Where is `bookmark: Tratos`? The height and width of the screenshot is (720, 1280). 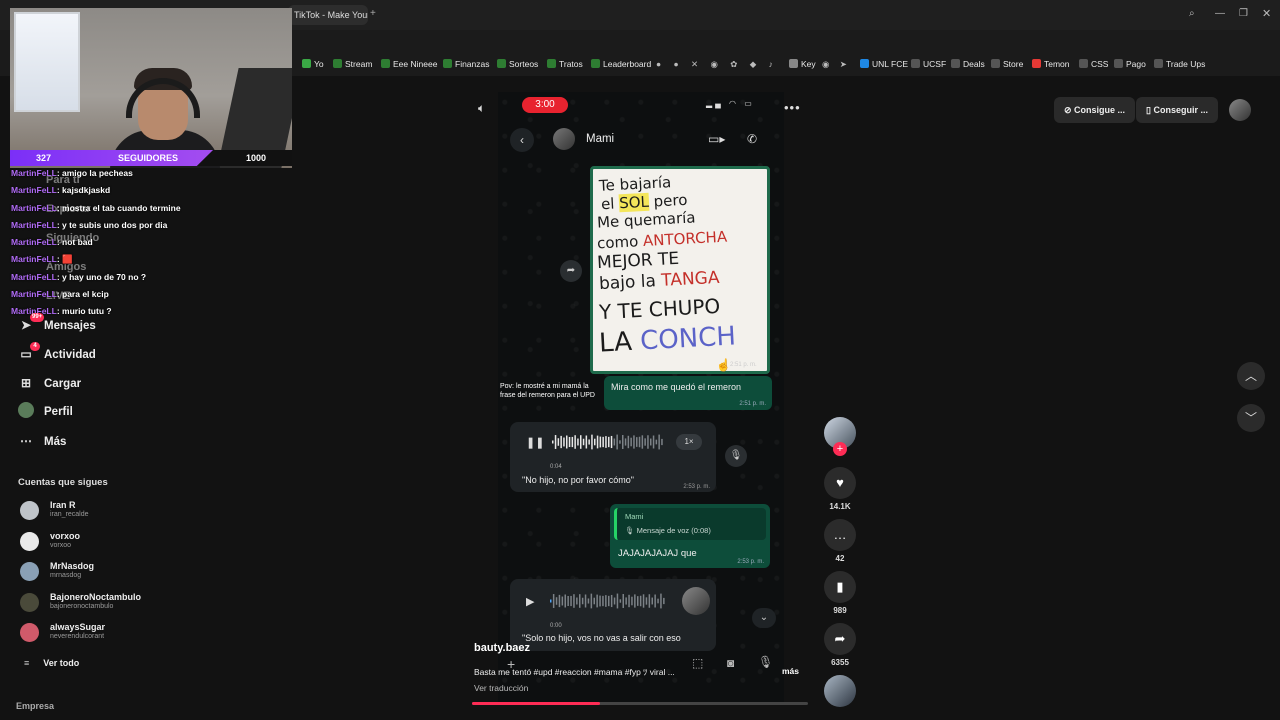
bookmark: Tratos is located at coordinates (565, 64).